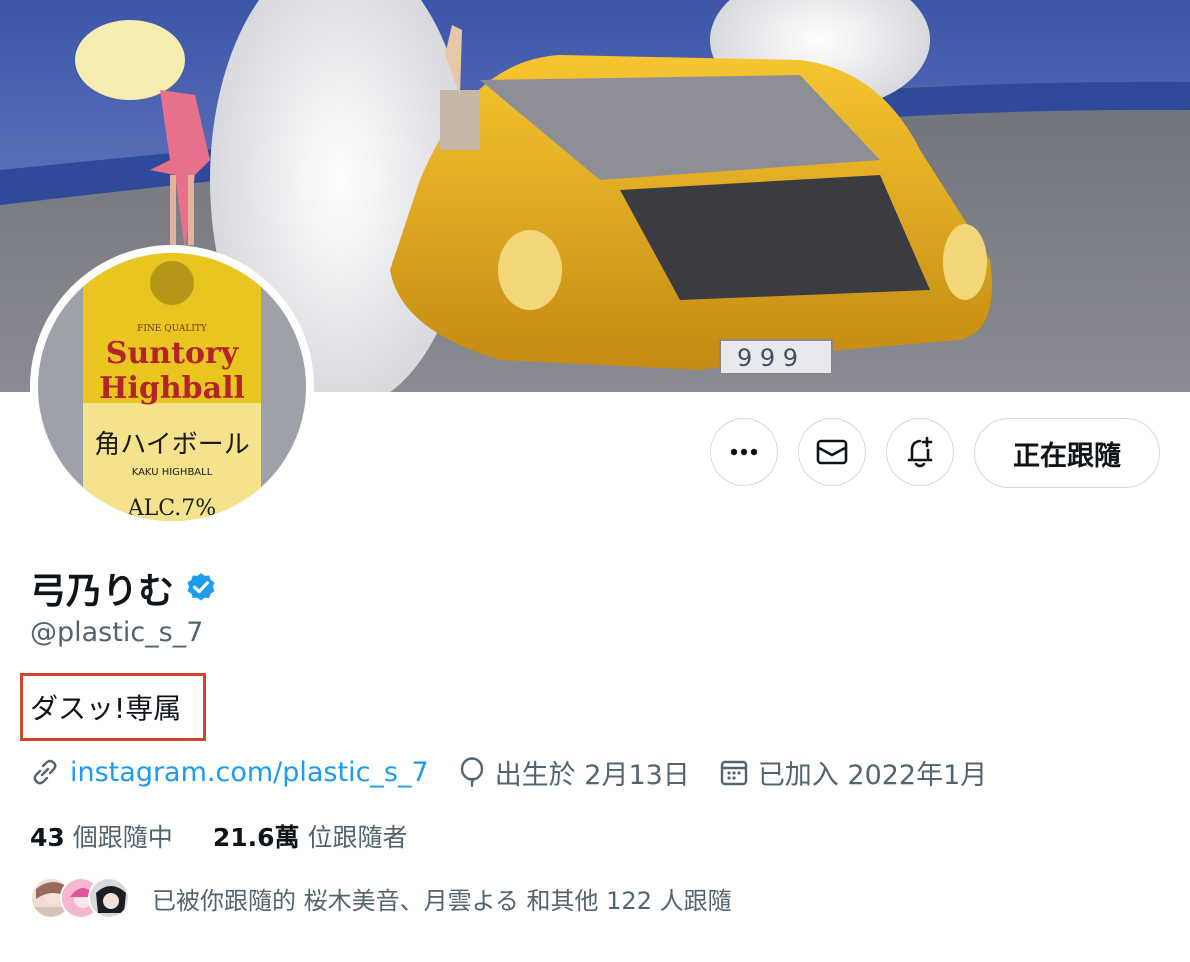 The height and width of the screenshot is (962, 1190). I want to click on envelope-icon, so click(832, 452).